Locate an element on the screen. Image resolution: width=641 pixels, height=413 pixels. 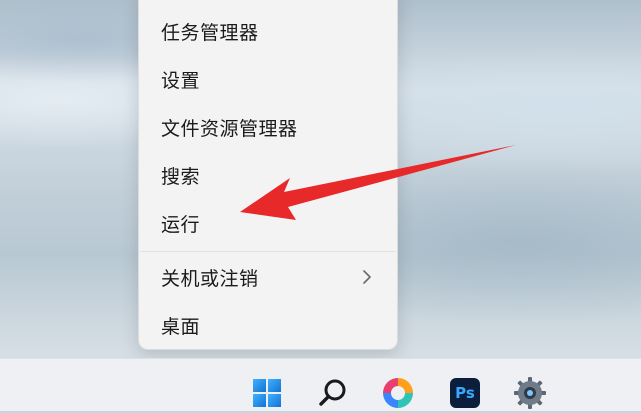
taskbar: Ps is located at coordinates (320, 384).